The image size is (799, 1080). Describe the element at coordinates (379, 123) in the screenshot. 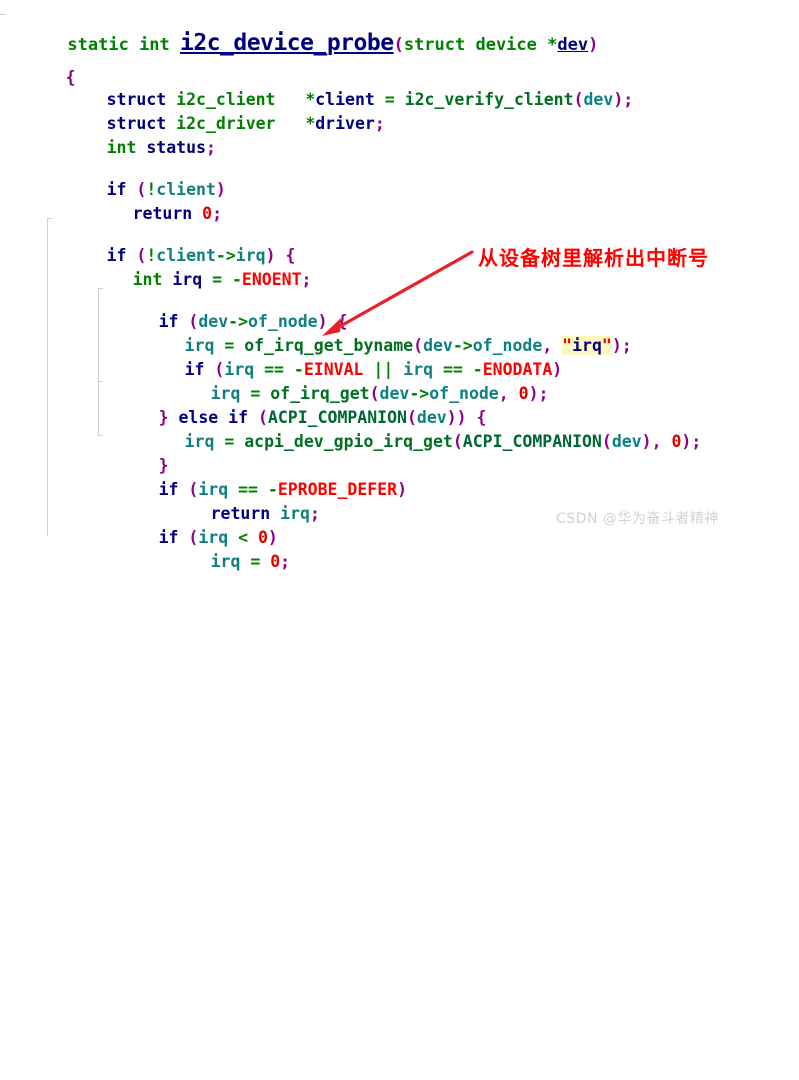

I see `token-semicolon-4: ;` at that location.